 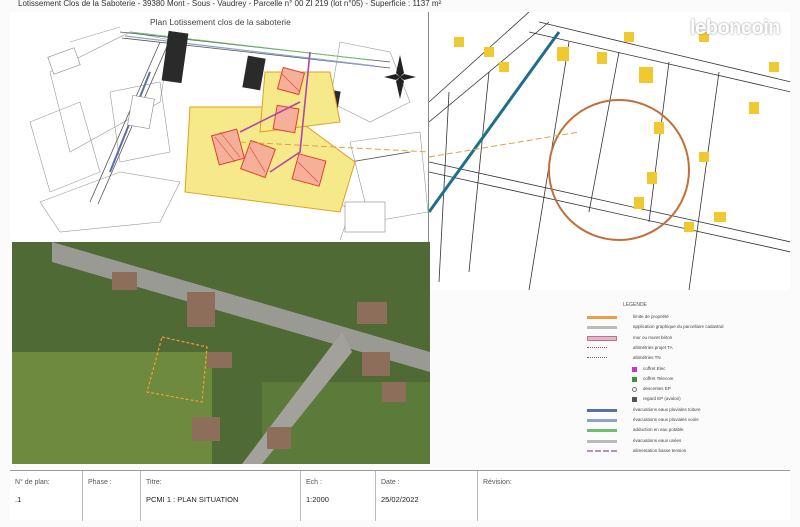 What do you see at coordinates (390, 482) in the screenshot?
I see `date-label: Date :` at bounding box center [390, 482].